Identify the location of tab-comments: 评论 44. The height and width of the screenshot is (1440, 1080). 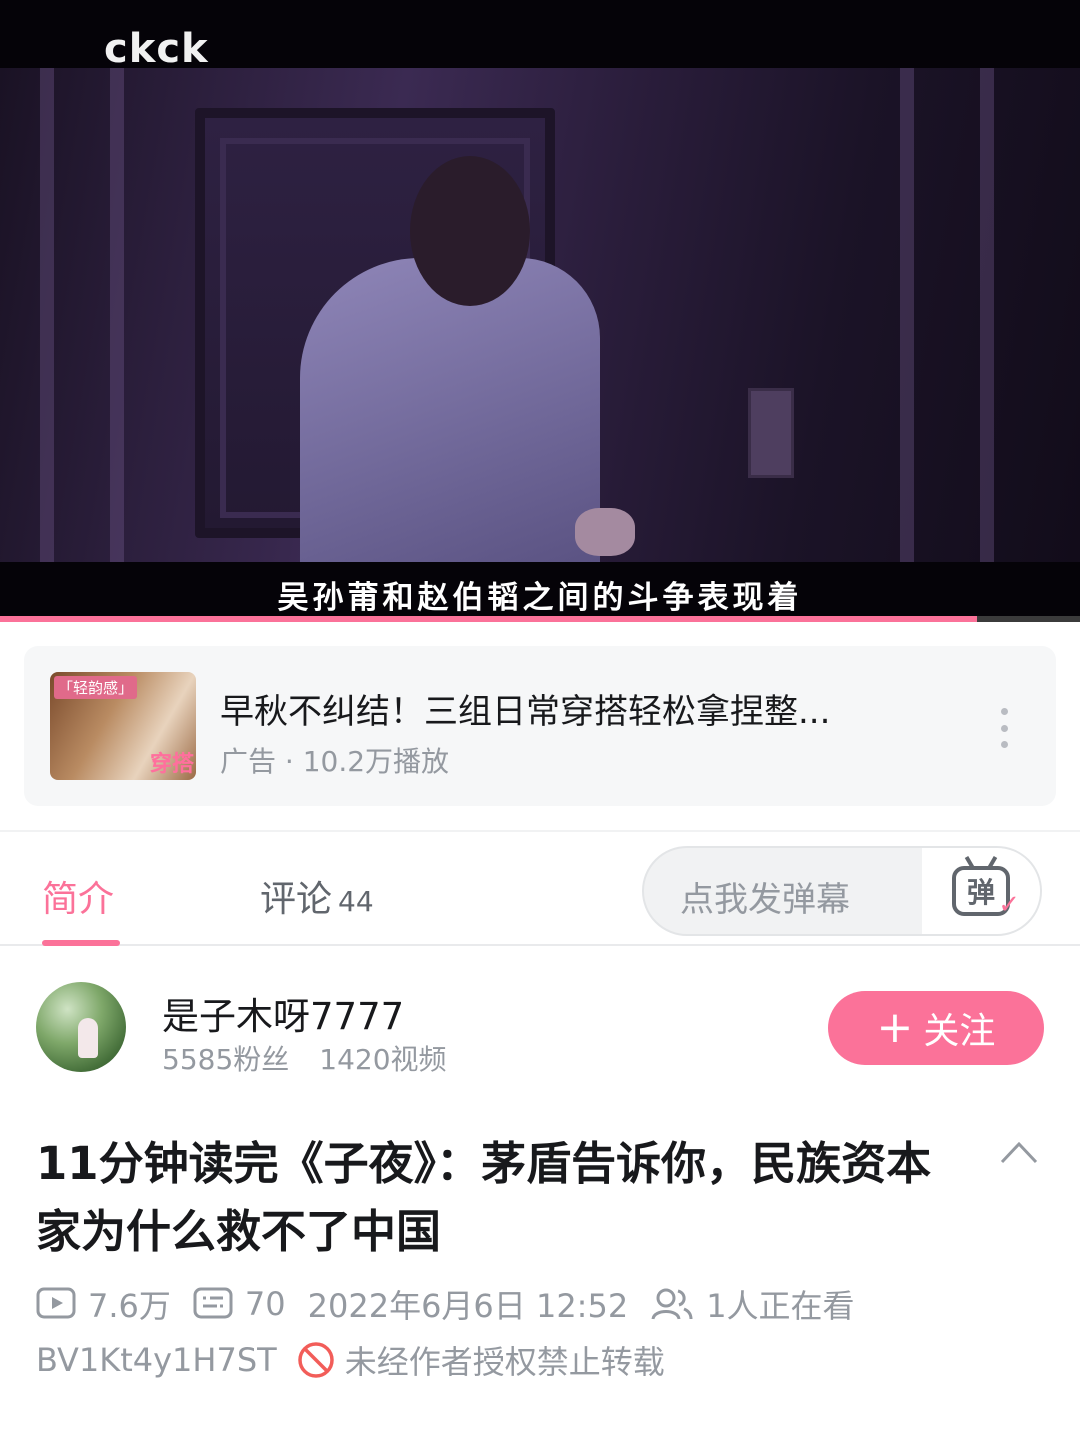
(317, 896).